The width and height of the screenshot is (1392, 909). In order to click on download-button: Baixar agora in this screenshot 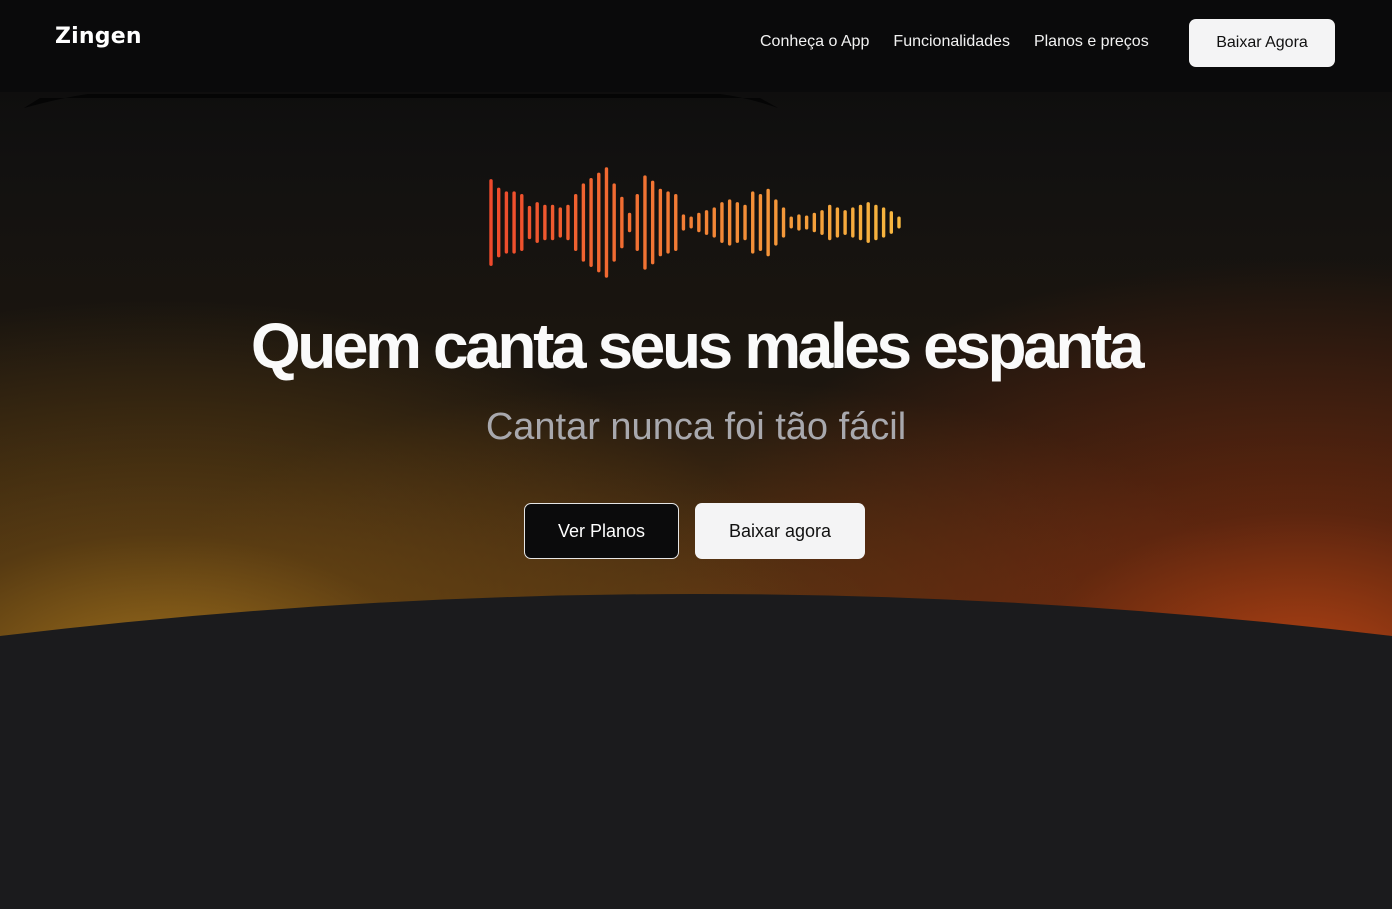, I will do `click(780, 531)`.